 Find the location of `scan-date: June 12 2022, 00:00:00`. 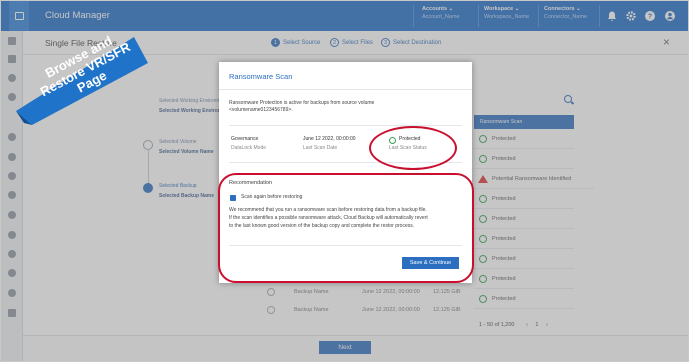

scan-date: June 12 2022, 00:00:00 is located at coordinates (329, 139).